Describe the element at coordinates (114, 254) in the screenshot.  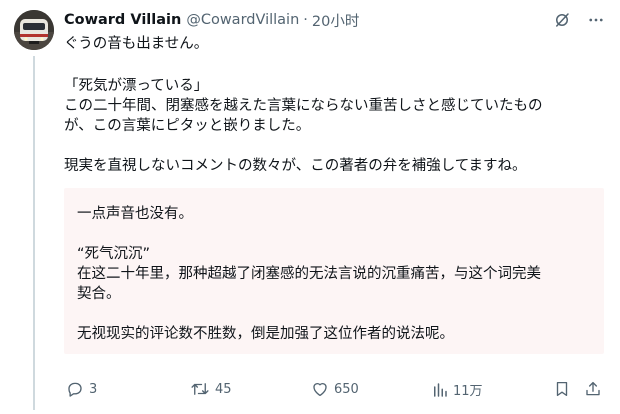
I see `translation-line: “死气沉沉”` at that location.